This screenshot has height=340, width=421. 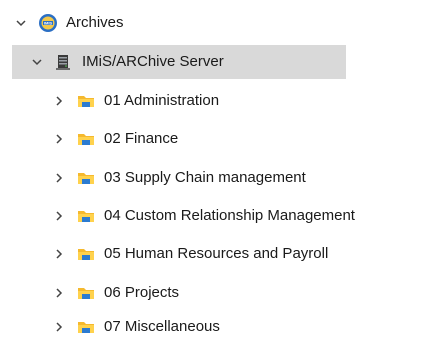 What do you see at coordinates (142, 292) in the screenshot?
I see `tree-node-label: 06 Projects` at bounding box center [142, 292].